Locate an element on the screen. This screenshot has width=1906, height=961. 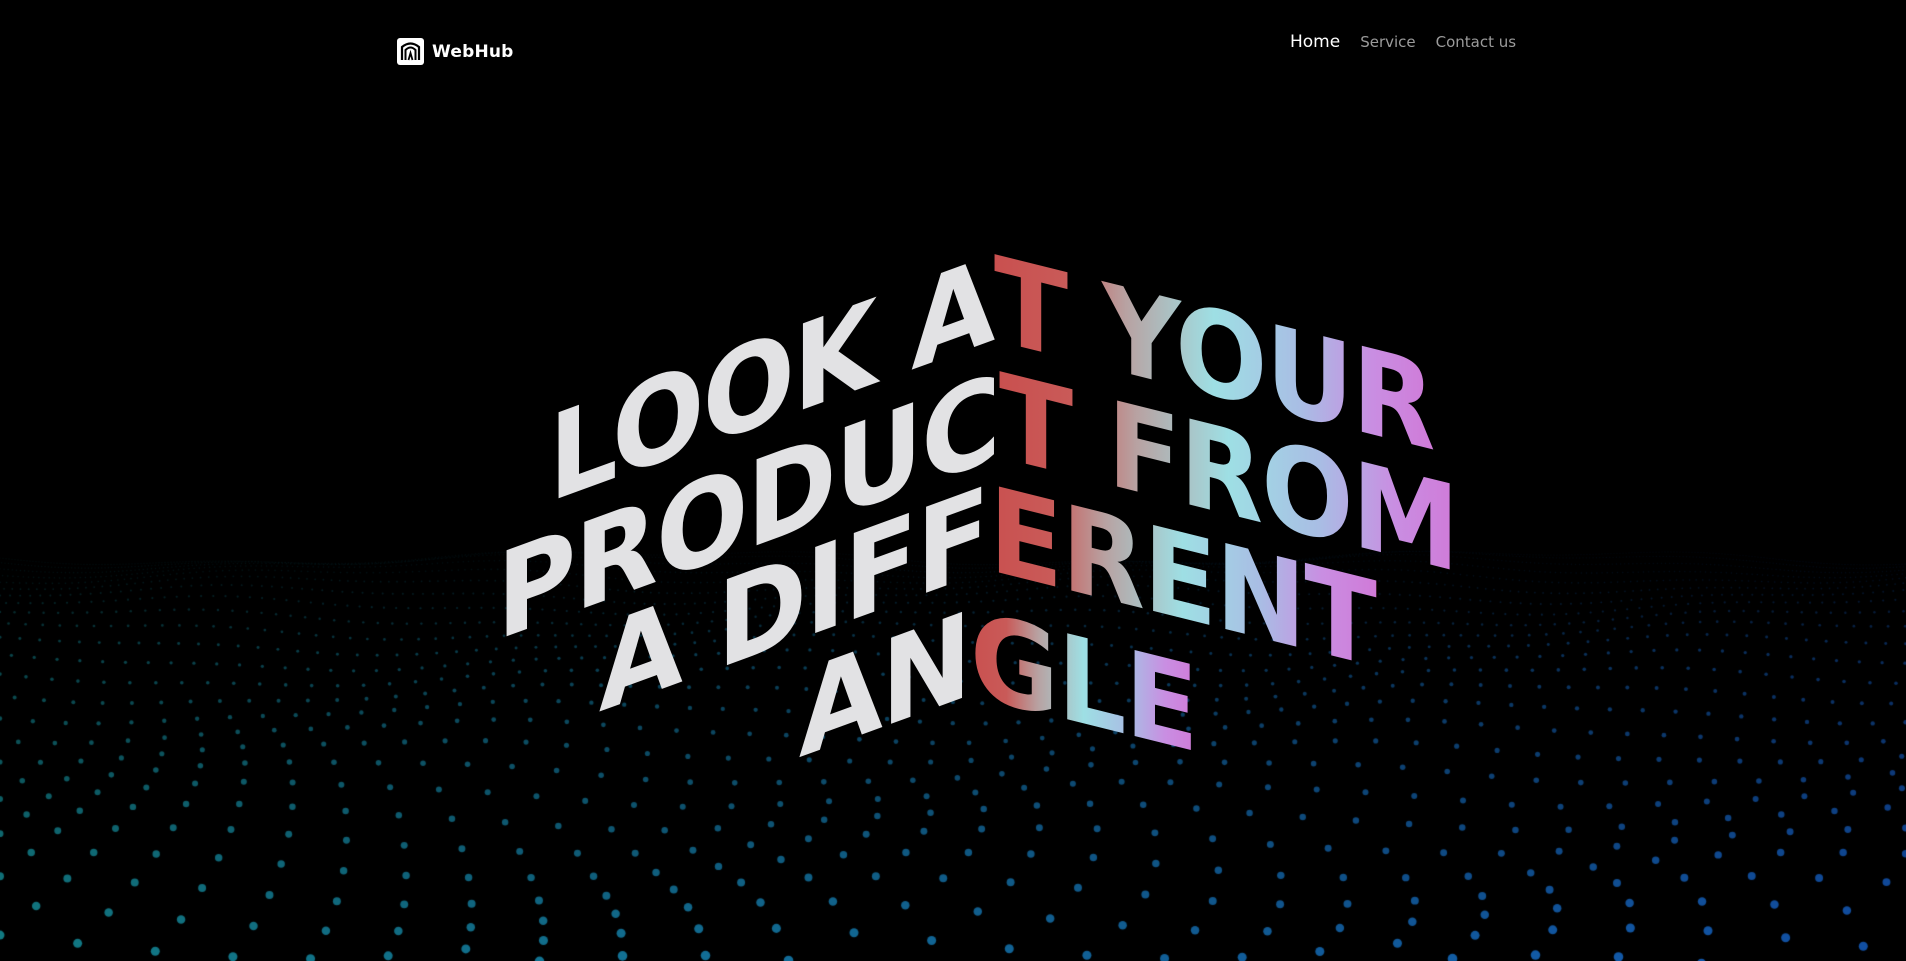
nav-service: Service is located at coordinates (1387, 42).